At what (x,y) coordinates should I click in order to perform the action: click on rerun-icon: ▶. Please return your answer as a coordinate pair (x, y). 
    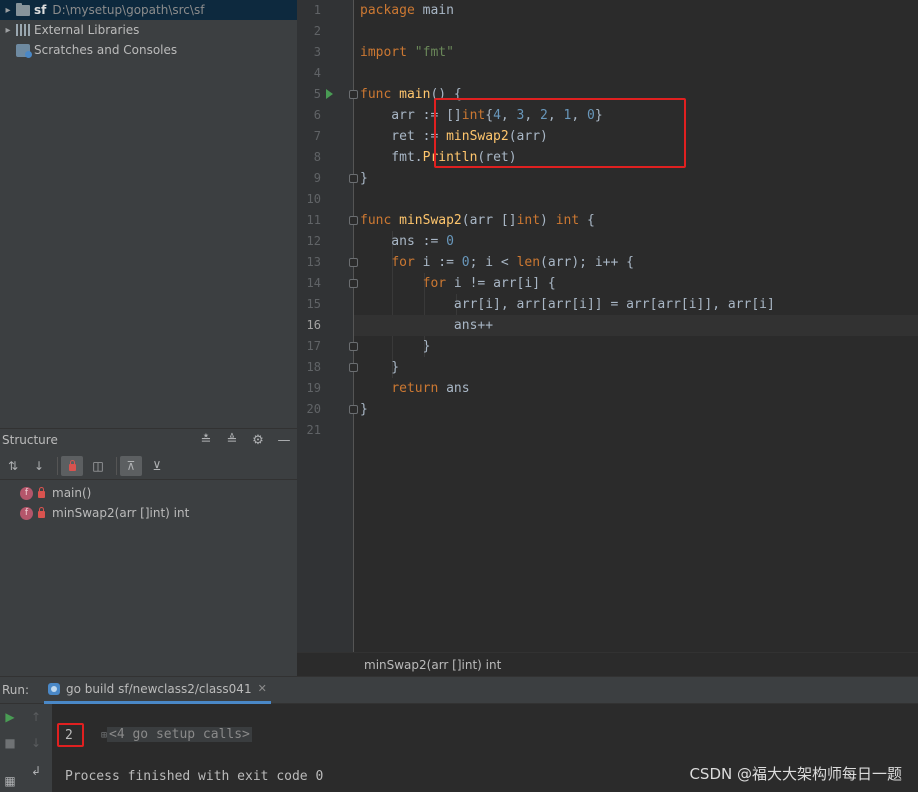
    Looking at the image, I should click on (10, 717).